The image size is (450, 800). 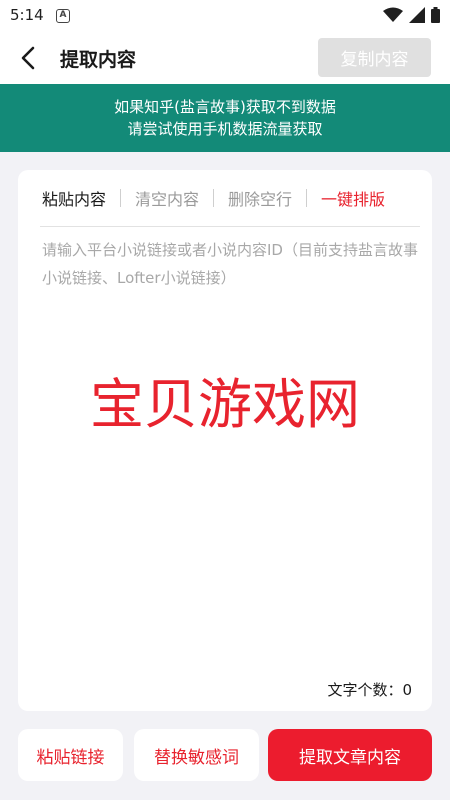 What do you see at coordinates (167, 198) in the screenshot?
I see `tab-clear-content: 清空内容` at bounding box center [167, 198].